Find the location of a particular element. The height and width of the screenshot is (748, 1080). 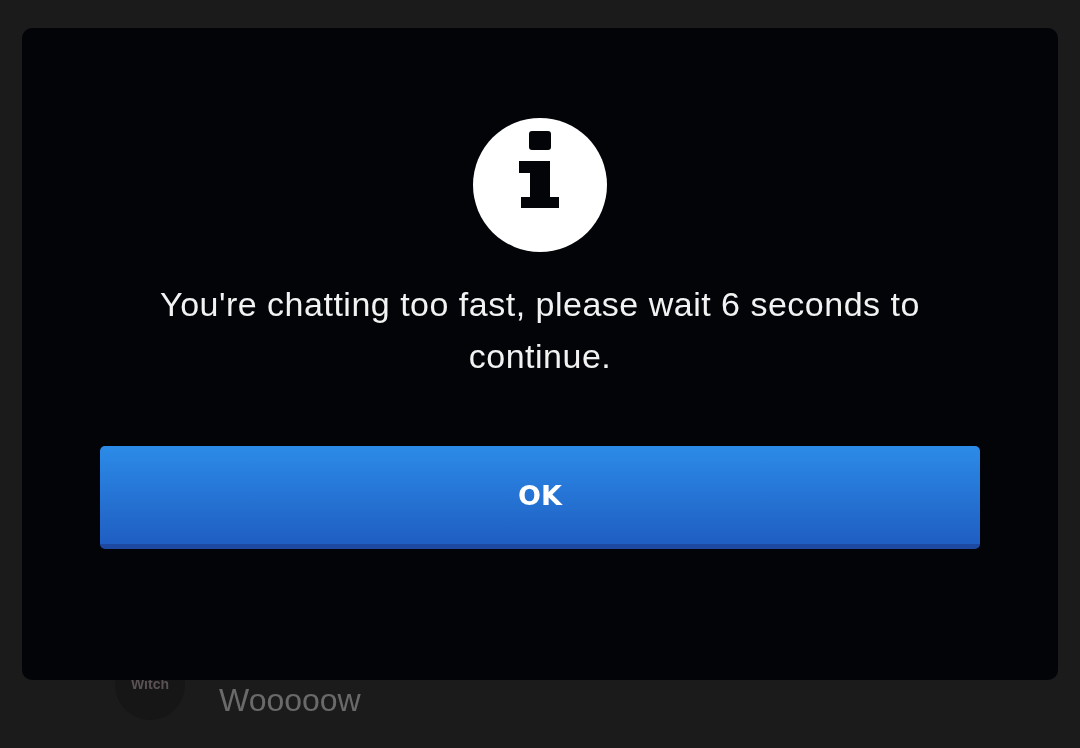

ok-button: OK is located at coordinates (540, 497).